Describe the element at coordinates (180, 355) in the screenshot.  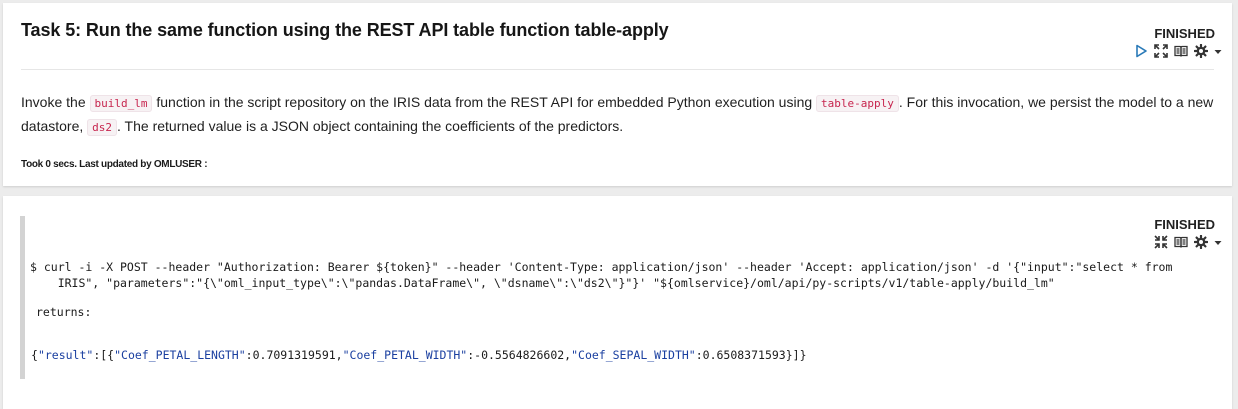
I see `json-key-petal-length: "Coef_PETAL_LENGTH"` at that location.